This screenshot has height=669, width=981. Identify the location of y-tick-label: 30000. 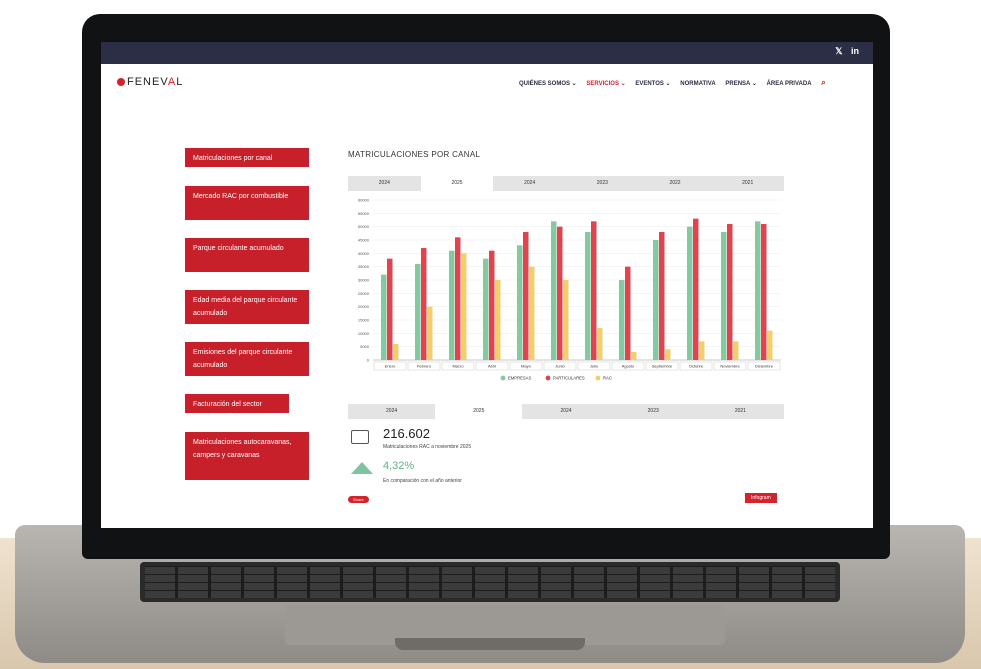
(364, 280).